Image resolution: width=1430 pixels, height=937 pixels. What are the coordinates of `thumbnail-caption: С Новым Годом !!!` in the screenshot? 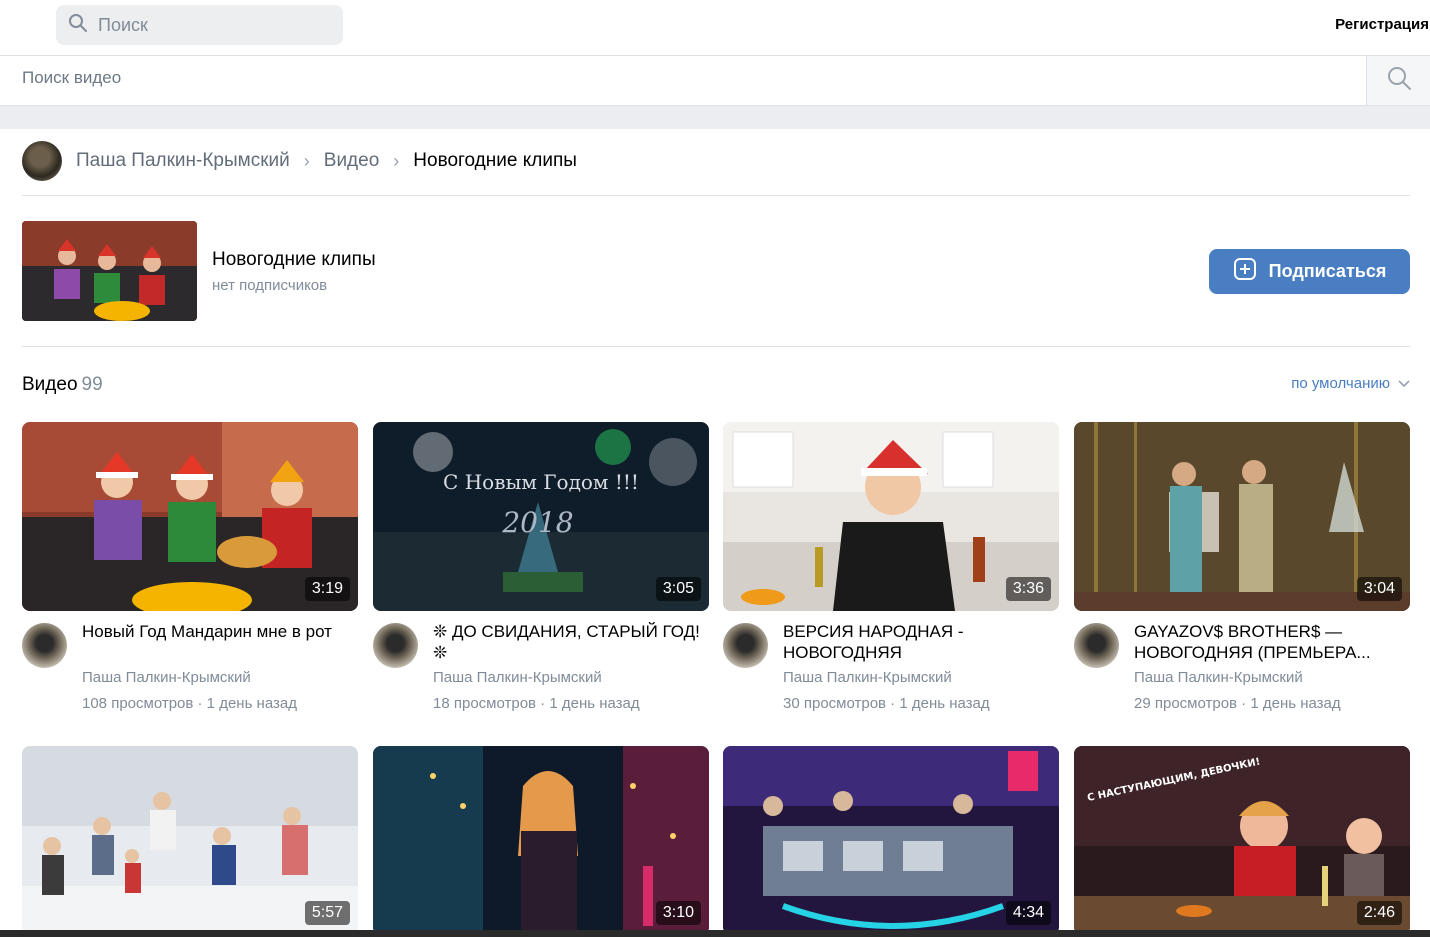 It's located at (541, 482).